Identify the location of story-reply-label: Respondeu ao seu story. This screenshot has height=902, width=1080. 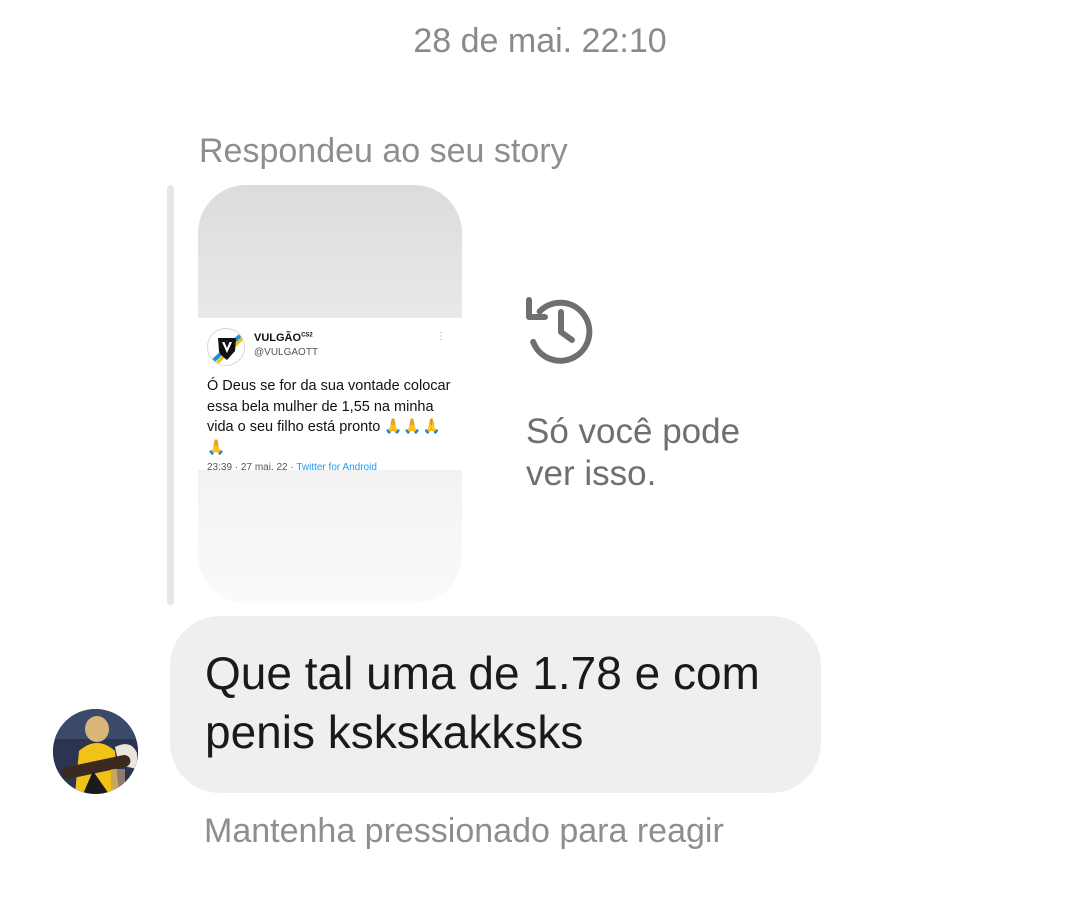
(383, 151).